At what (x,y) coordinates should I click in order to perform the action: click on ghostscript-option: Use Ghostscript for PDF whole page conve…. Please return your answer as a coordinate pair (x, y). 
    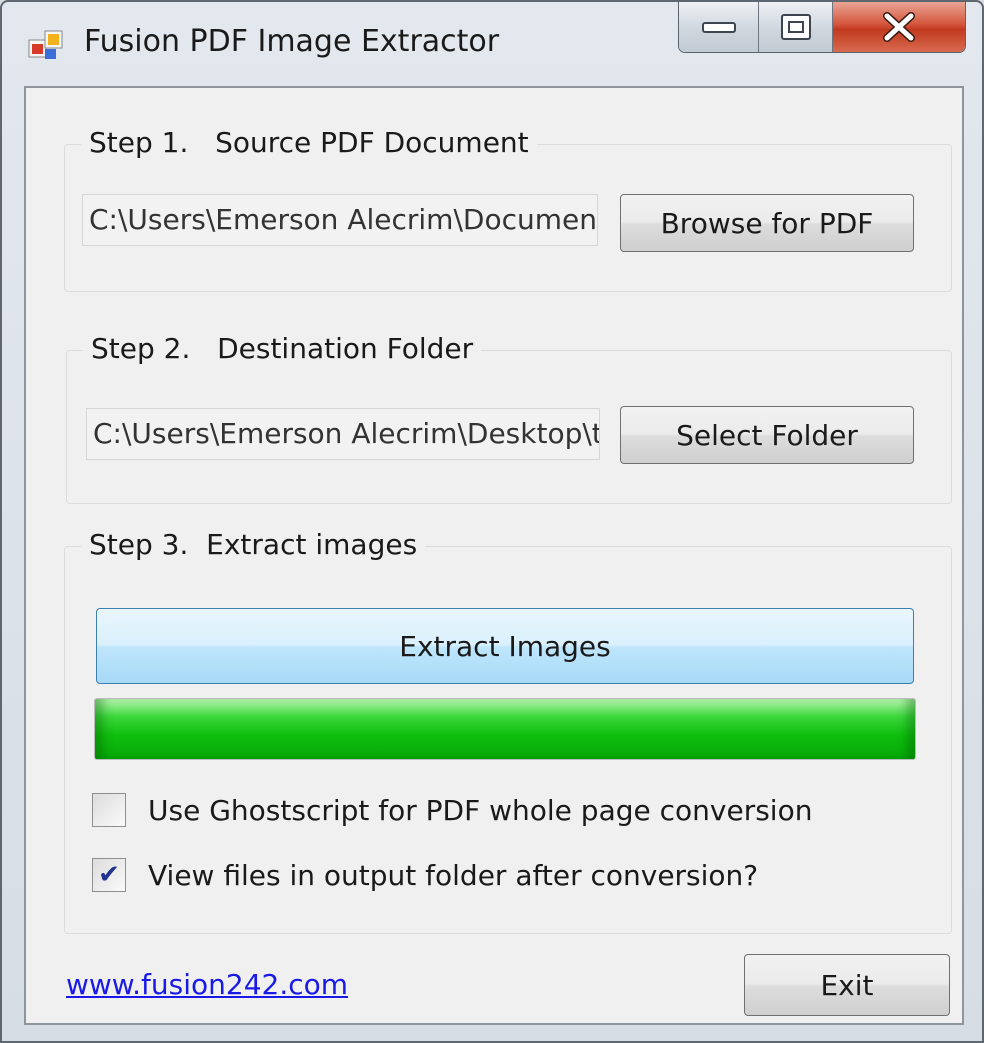
    Looking at the image, I should click on (452, 810).